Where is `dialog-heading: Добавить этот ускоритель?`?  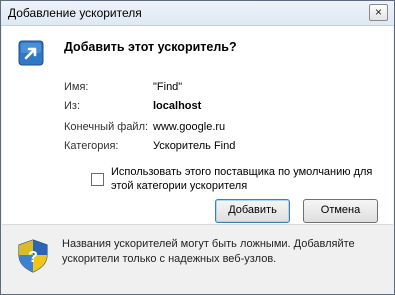
dialog-heading: Добавить этот ускоритель? is located at coordinates (150, 47).